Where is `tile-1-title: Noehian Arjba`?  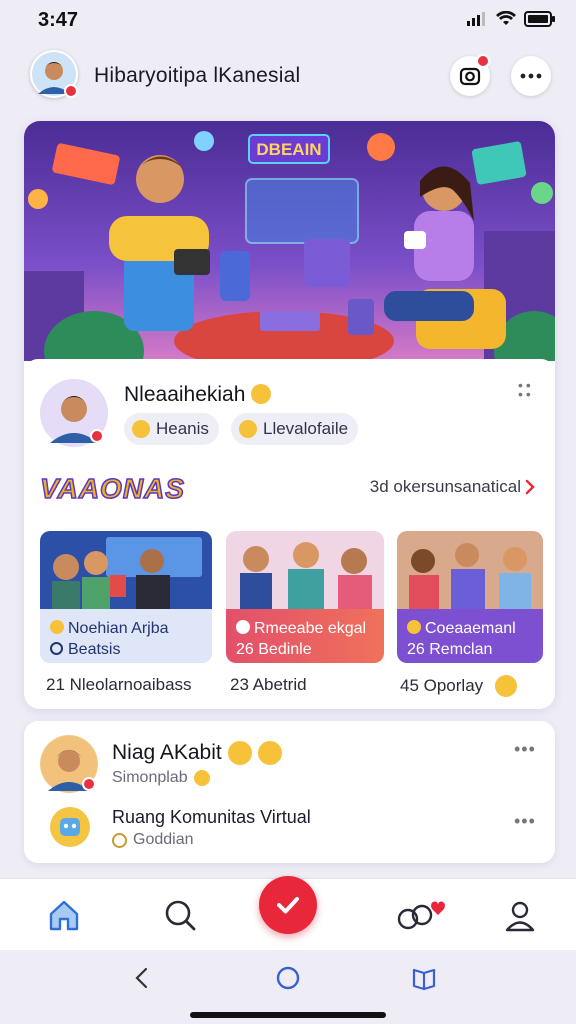 tile-1-title: Noehian Arjba is located at coordinates (126, 628).